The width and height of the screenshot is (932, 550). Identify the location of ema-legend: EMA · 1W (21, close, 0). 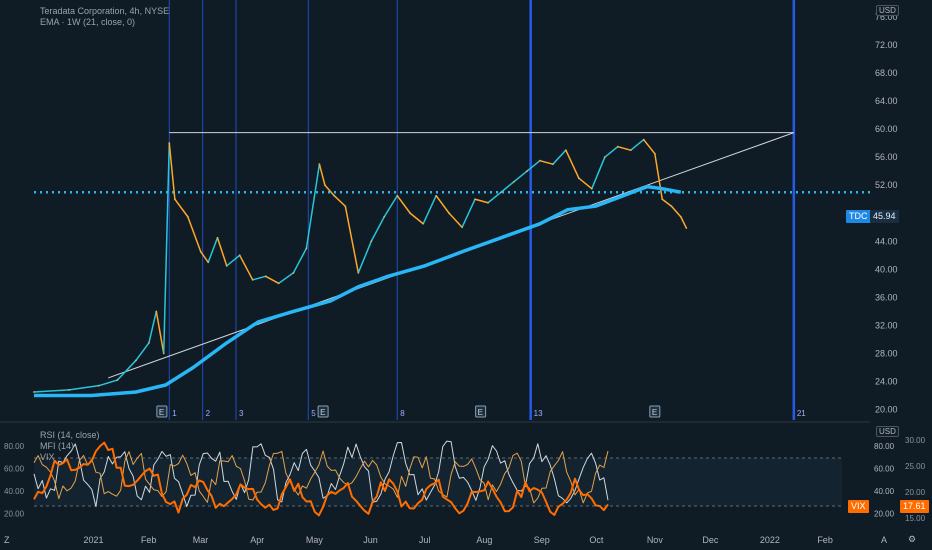
(88, 22).